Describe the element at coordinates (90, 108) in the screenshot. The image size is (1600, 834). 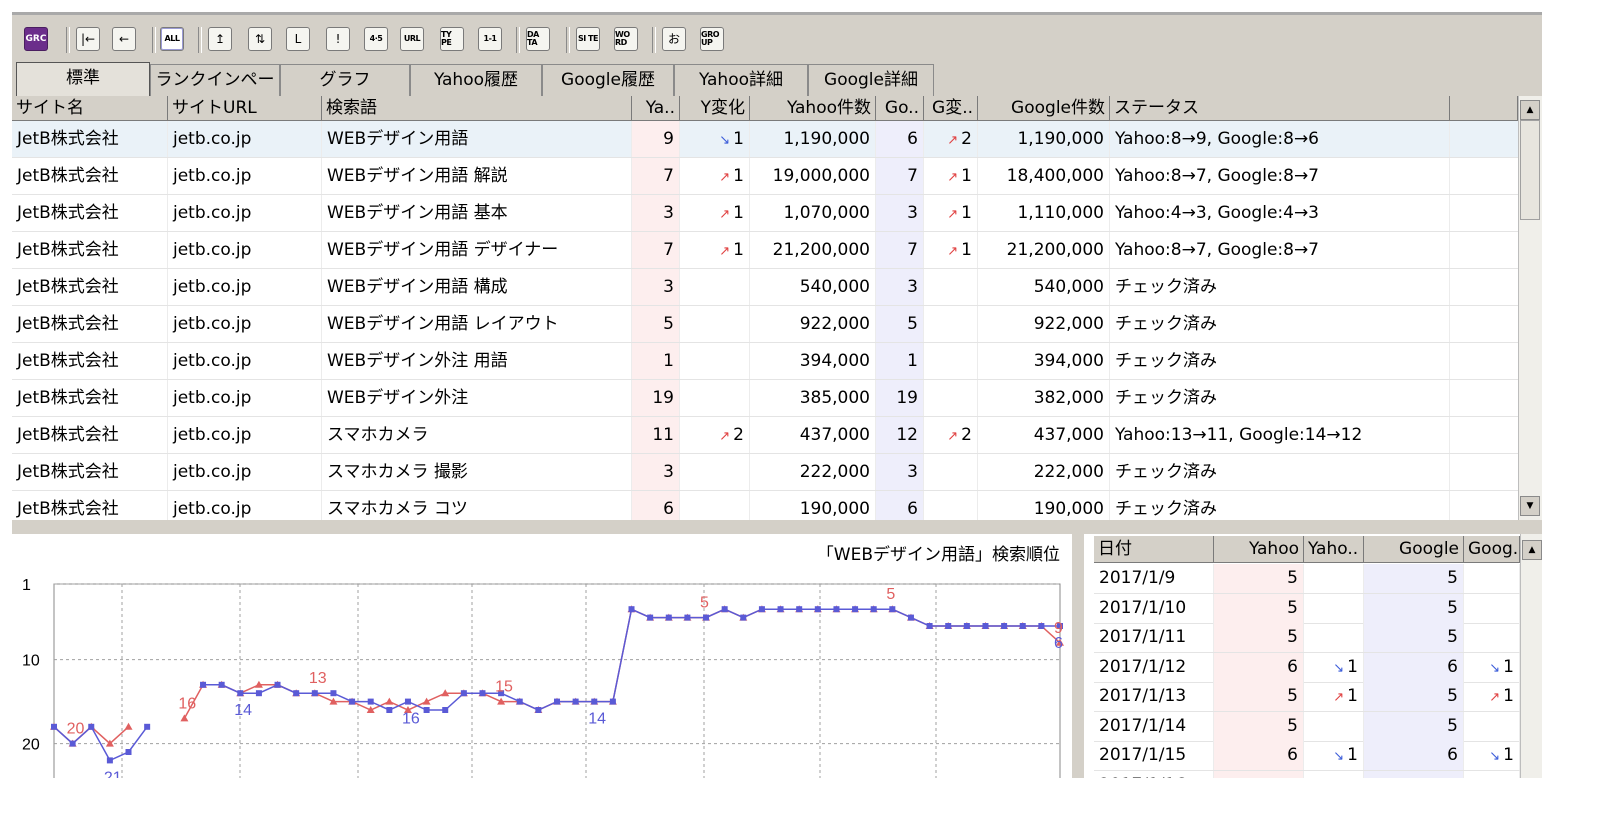
I see `header-site-name: サイト名` at that location.